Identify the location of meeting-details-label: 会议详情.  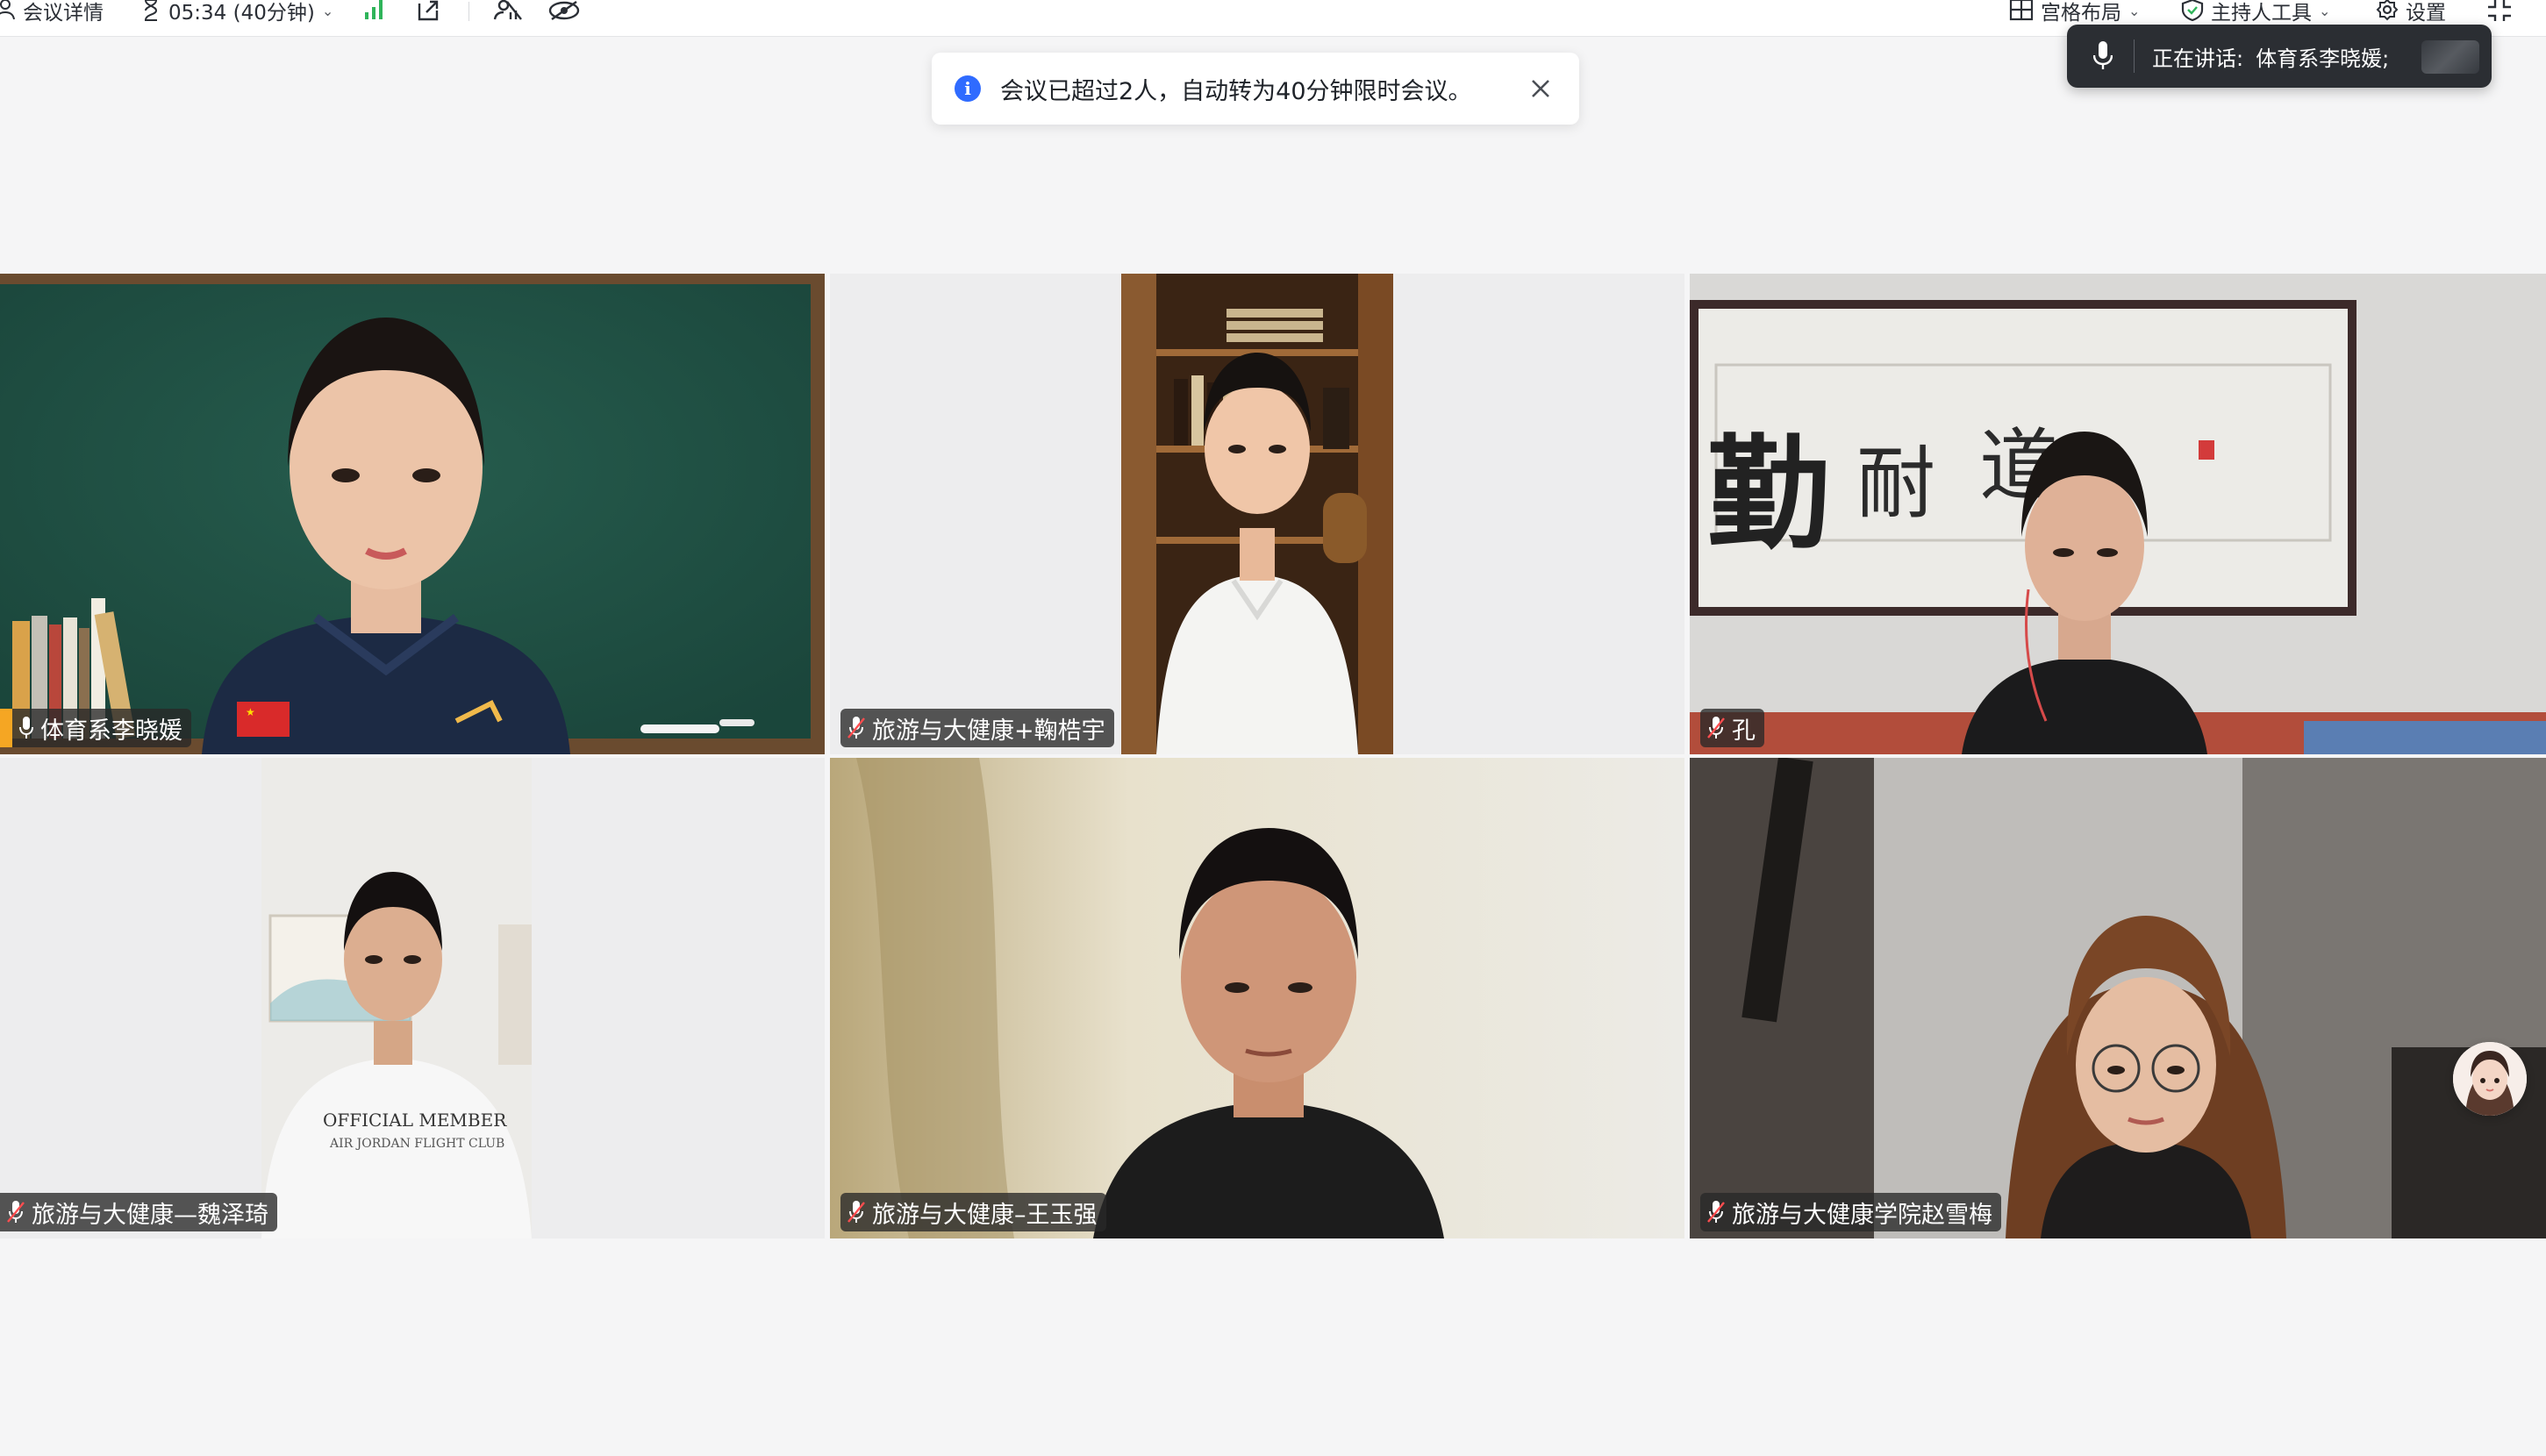
(63, 13).